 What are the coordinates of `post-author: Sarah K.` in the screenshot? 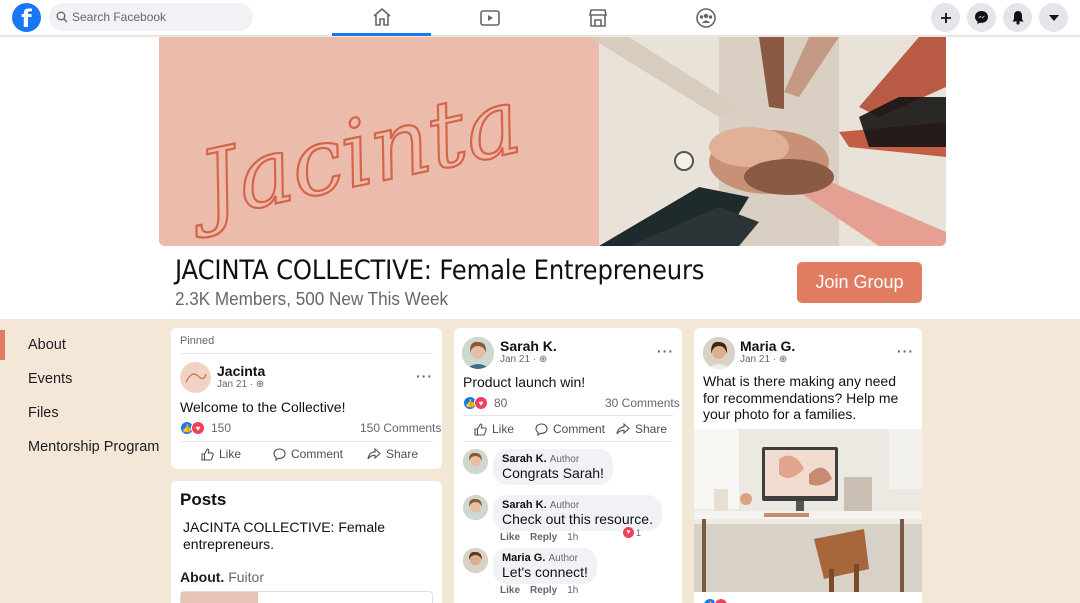 It's located at (528, 346).